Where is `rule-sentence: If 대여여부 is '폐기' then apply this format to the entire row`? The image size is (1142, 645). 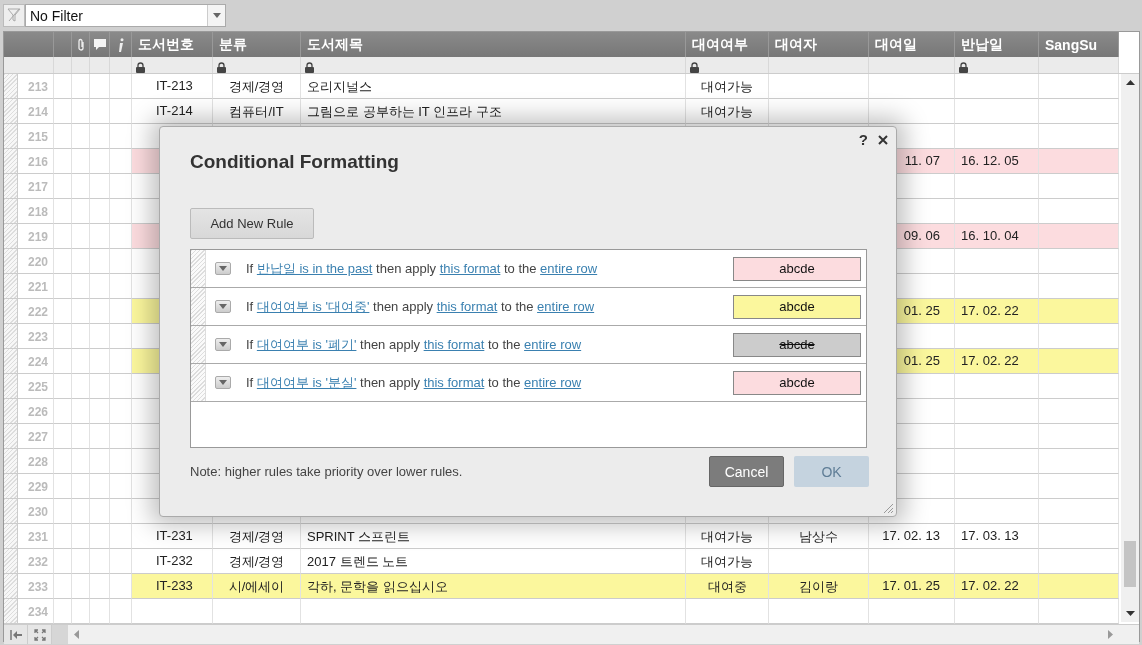 rule-sentence: If 대여여부 is '폐기' then apply this format to the entire row is located at coordinates (414, 344).